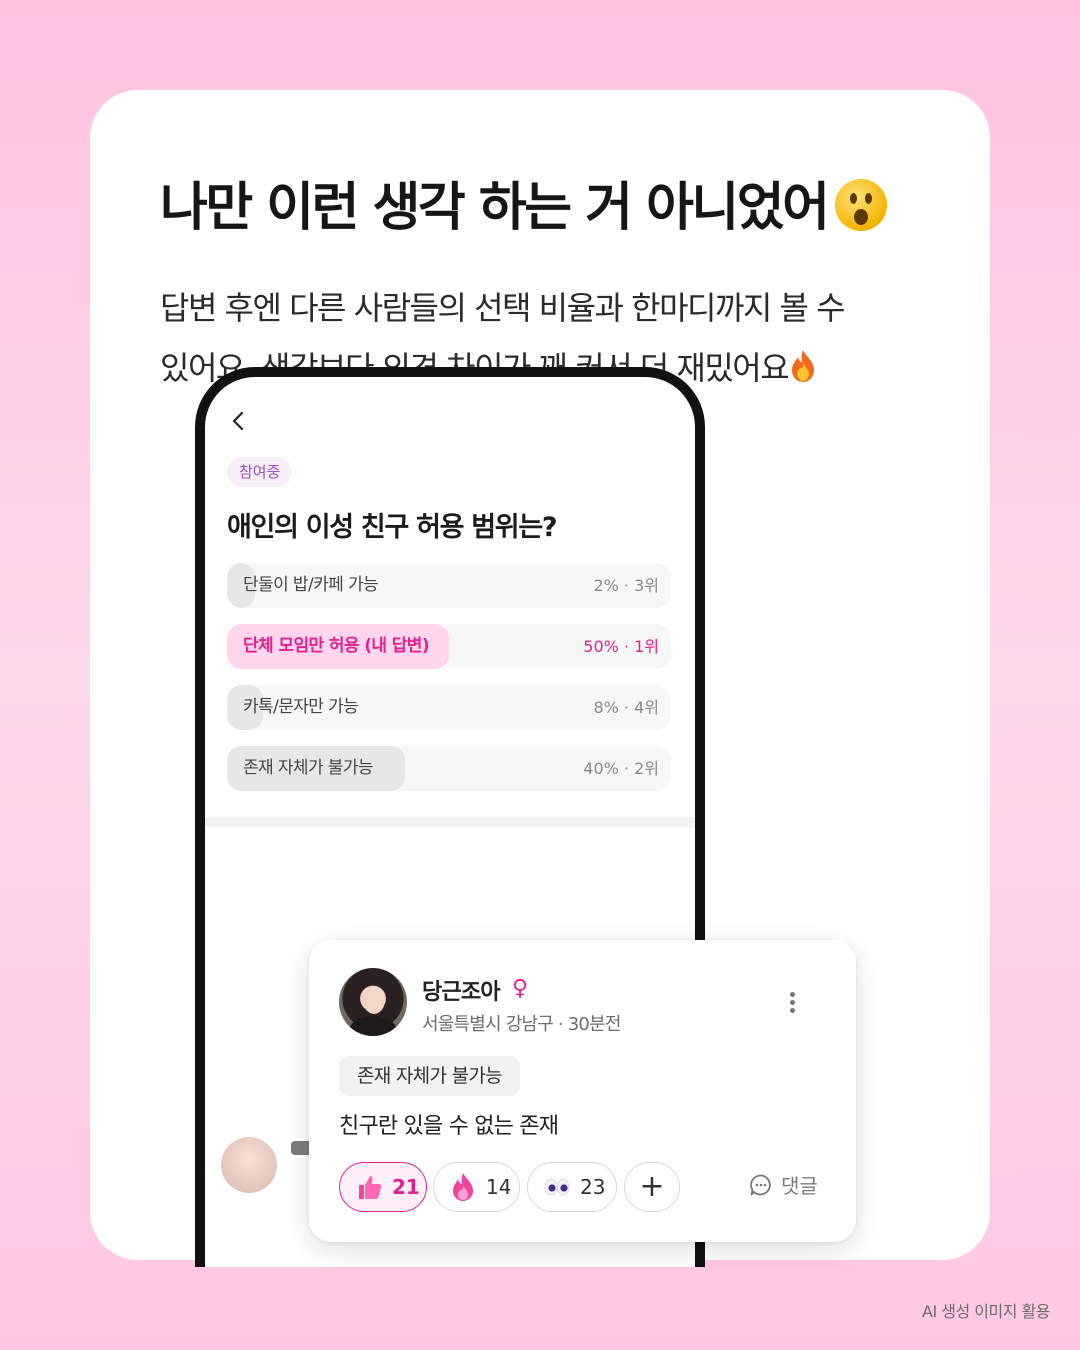  I want to click on page-title: 나만 이런 생각 하는 거 아니었어, so click(524, 202).